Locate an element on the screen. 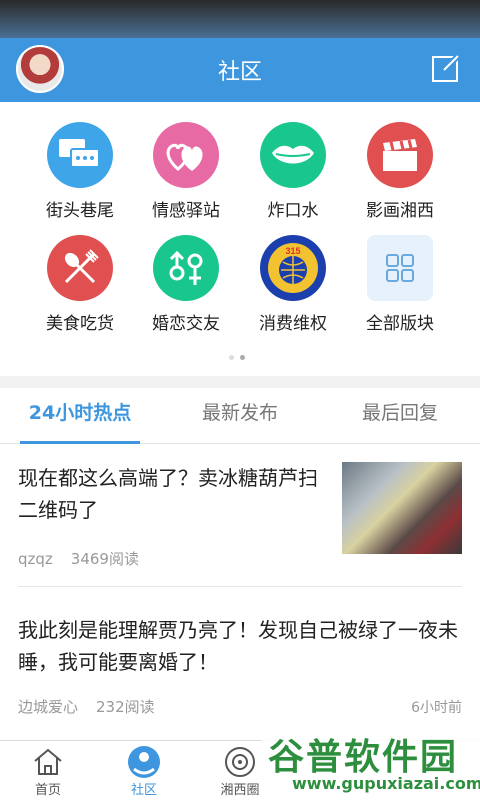 This screenshot has width=480, height=800. grid-icon is located at coordinates (400, 268).